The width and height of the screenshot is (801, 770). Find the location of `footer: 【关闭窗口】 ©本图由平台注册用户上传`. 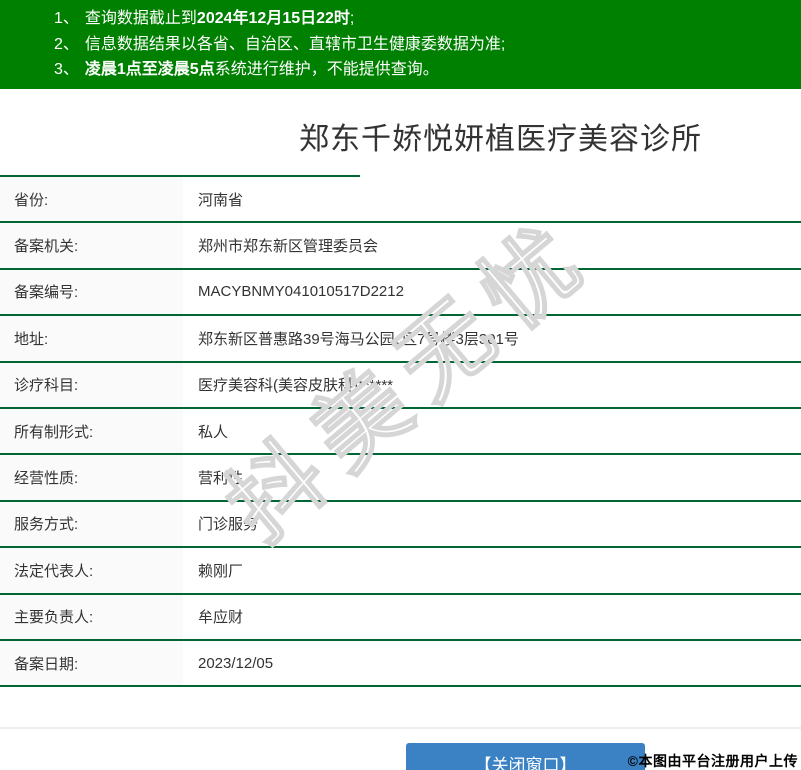

footer: 【关闭窗口】 ©本图由平台注册用户上传 is located at coordinates (400, 756).